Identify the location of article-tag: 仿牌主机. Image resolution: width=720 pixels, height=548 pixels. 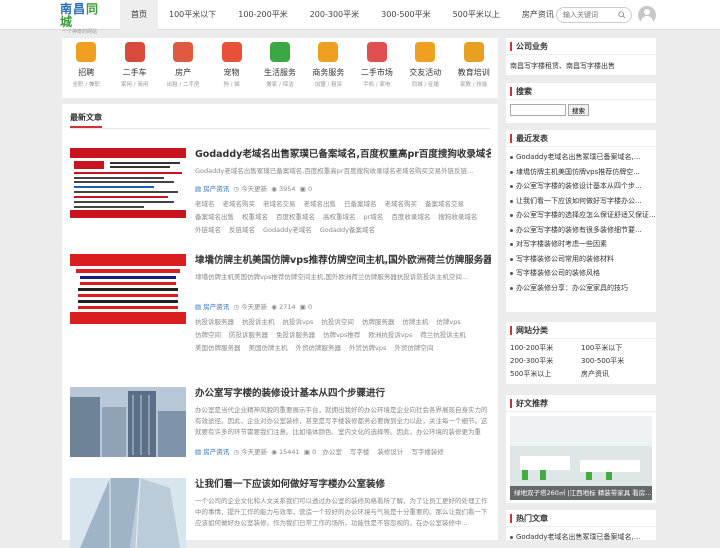
(415, 322).